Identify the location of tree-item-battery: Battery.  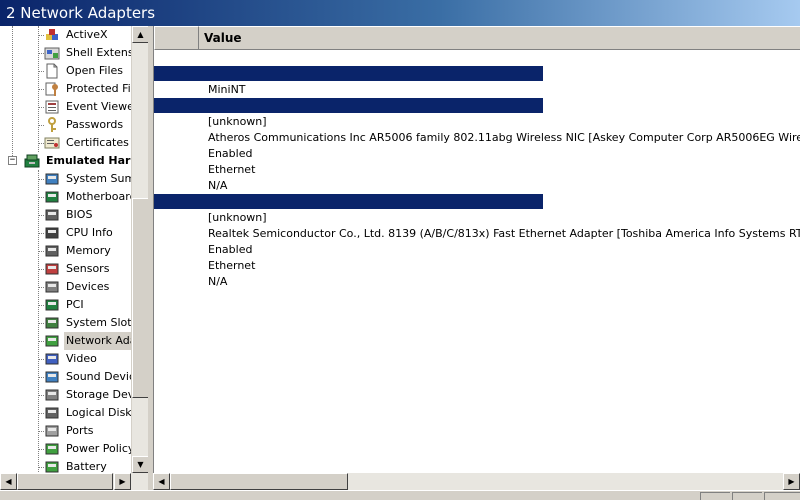
(66, 465).